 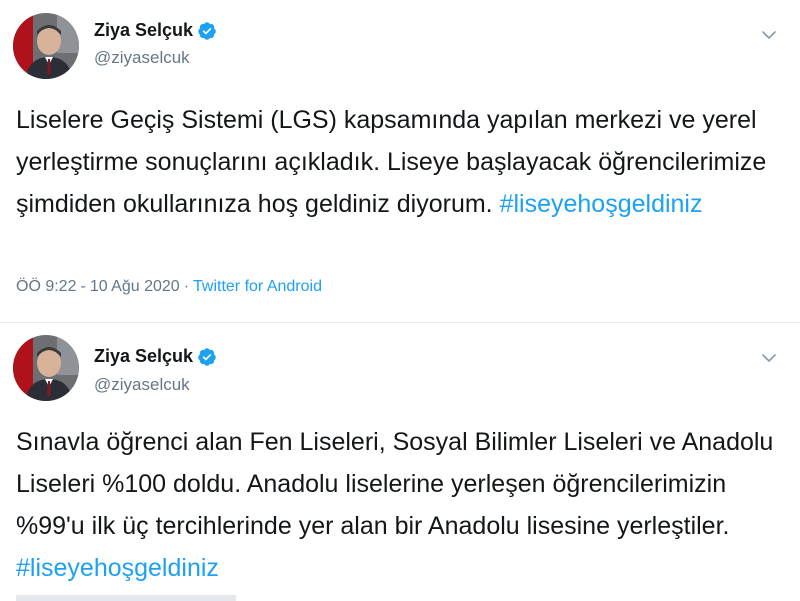 I want to click on tweet-meta: ÖÖ 9:22-10 Ağu 2020 · Twitter for Android, so click(x=169, y=287).